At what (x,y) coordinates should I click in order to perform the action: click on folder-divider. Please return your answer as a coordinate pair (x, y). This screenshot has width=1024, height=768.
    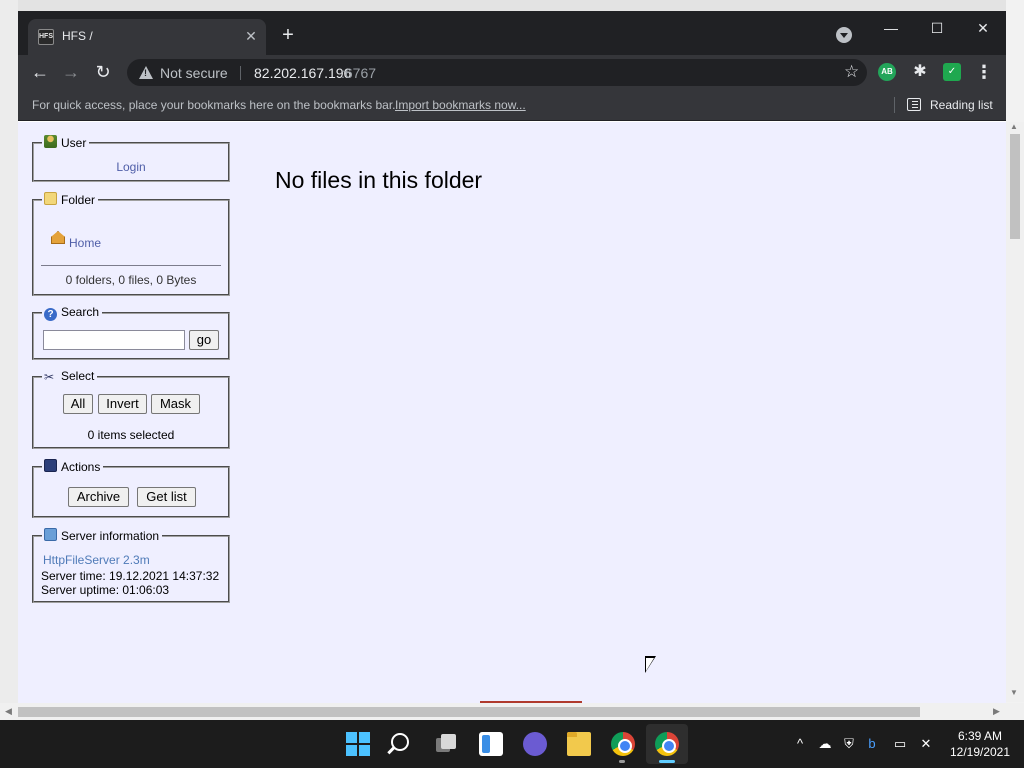
    Looking at the image, I should click on (131, 265).